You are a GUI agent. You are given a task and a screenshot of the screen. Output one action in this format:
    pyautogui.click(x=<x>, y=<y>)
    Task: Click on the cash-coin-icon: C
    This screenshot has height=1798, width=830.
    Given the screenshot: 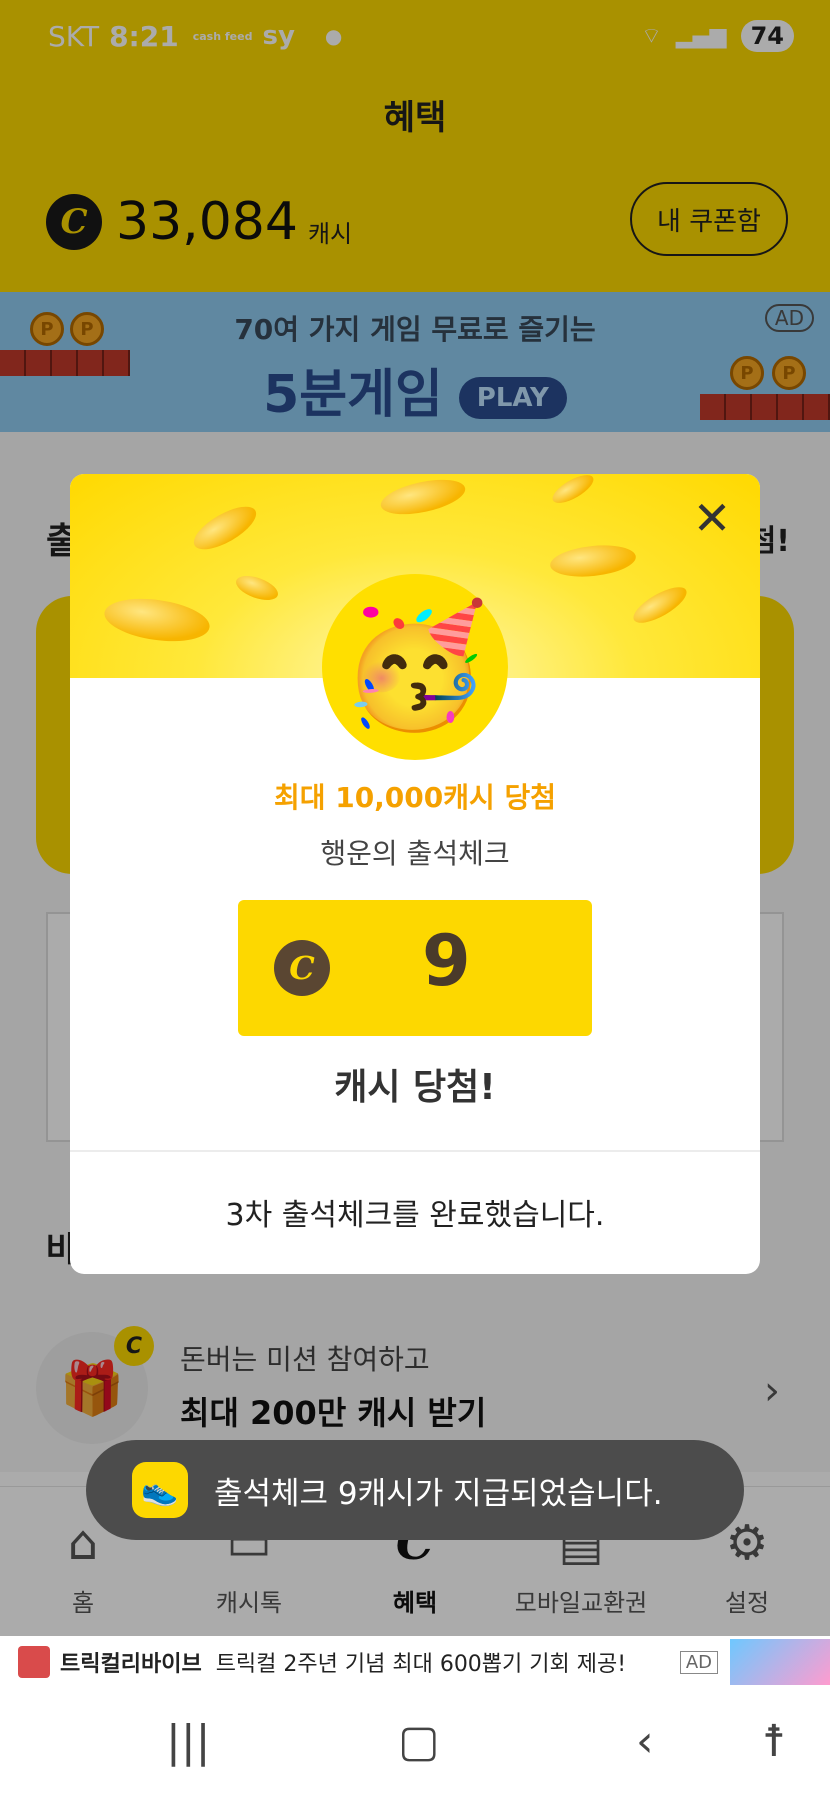 What is the action you would take?
    pyautogui.click(x=302, y=968)
    